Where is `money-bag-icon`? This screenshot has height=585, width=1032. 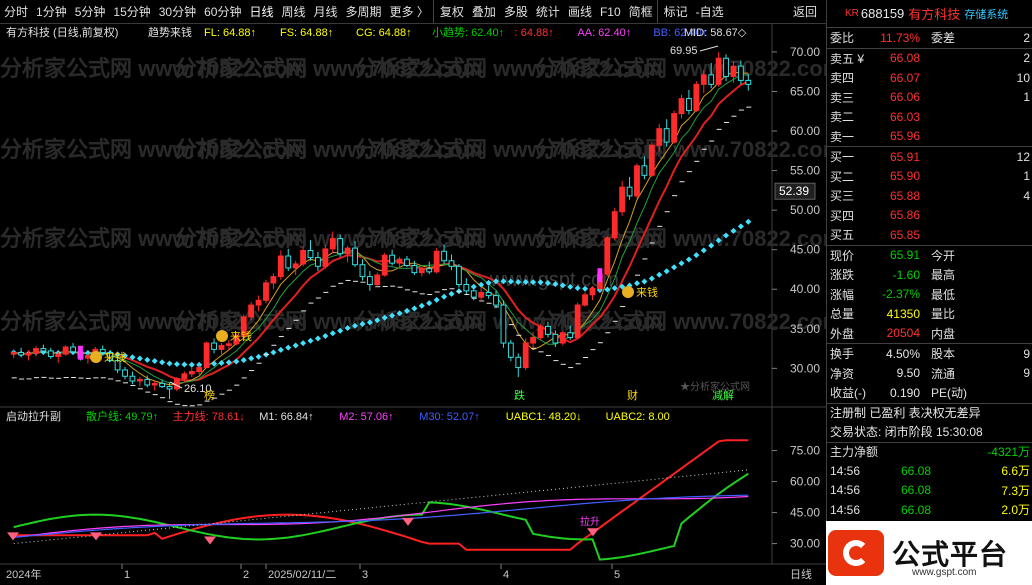
money-bag-icon is located at coordinates (628, 292).